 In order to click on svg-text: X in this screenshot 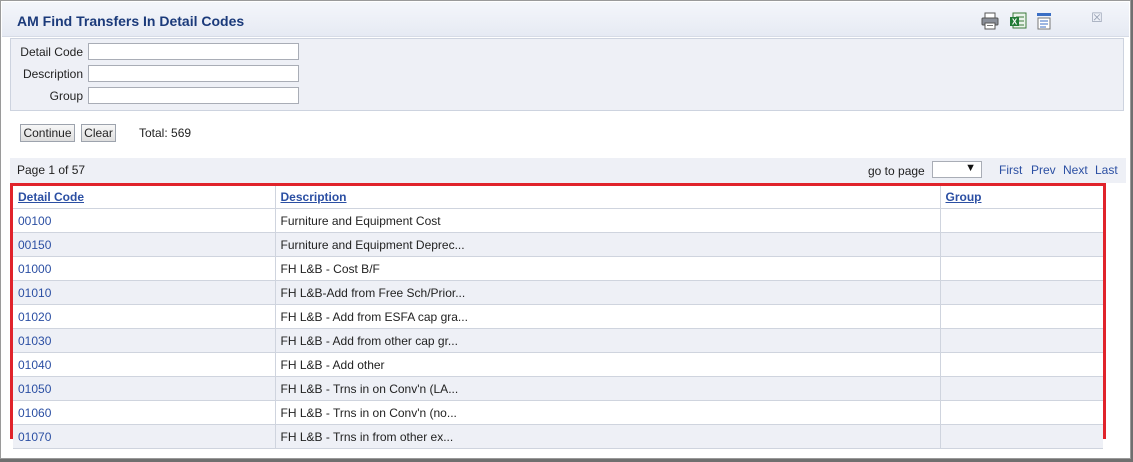, I will do `click(1015, 22)`.